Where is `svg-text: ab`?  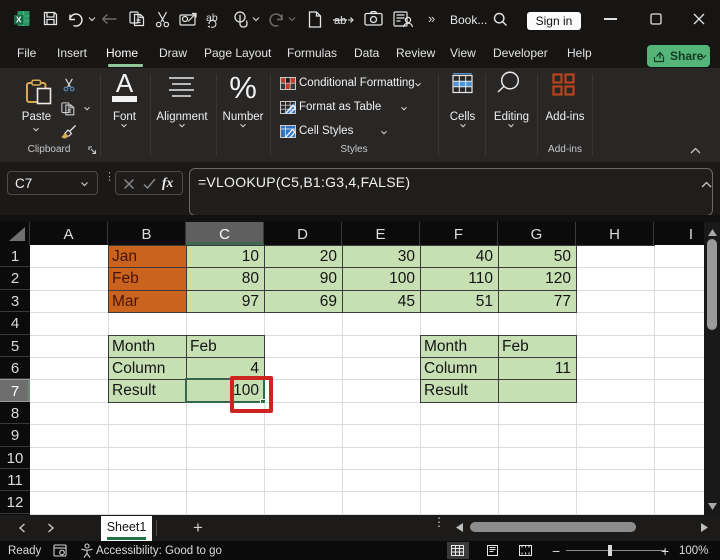 svg-text: ab is located at coordinates (340, 21).